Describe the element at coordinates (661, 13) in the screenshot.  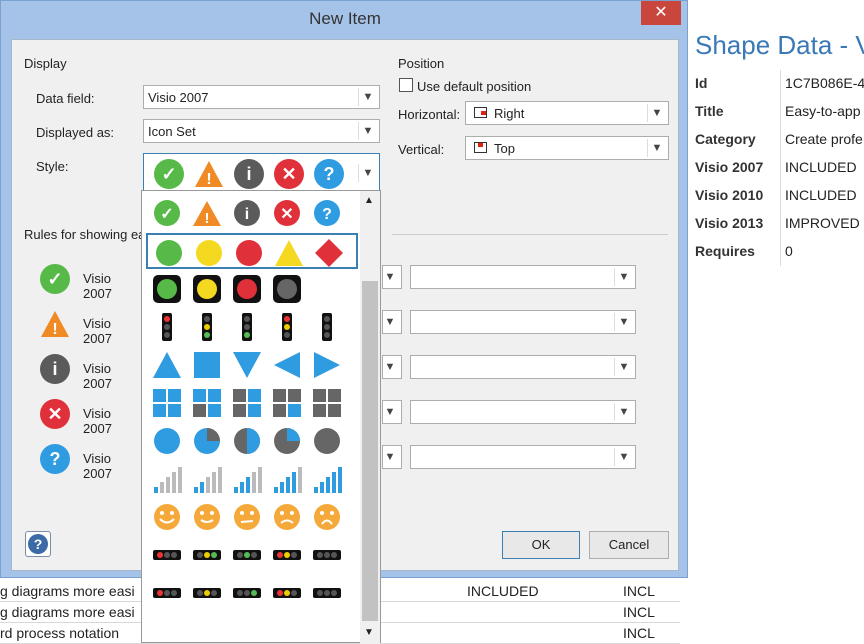
I see `close-button: ✕` at that location.